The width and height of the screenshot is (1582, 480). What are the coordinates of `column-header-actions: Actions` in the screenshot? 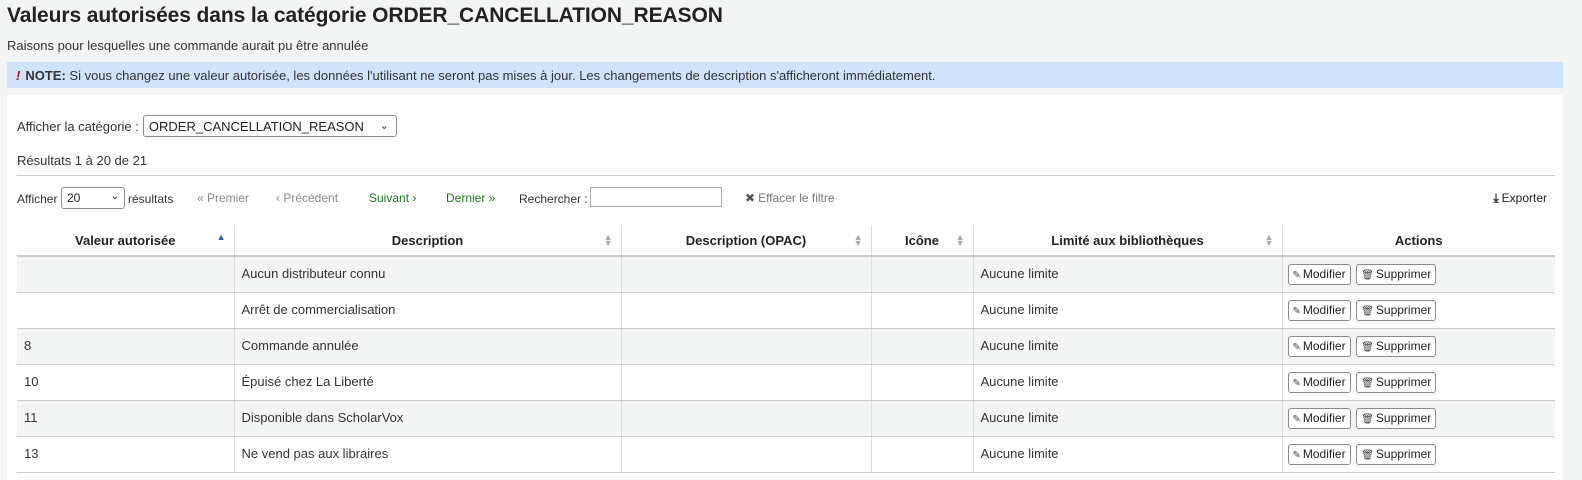 It's located at (1418, 241).